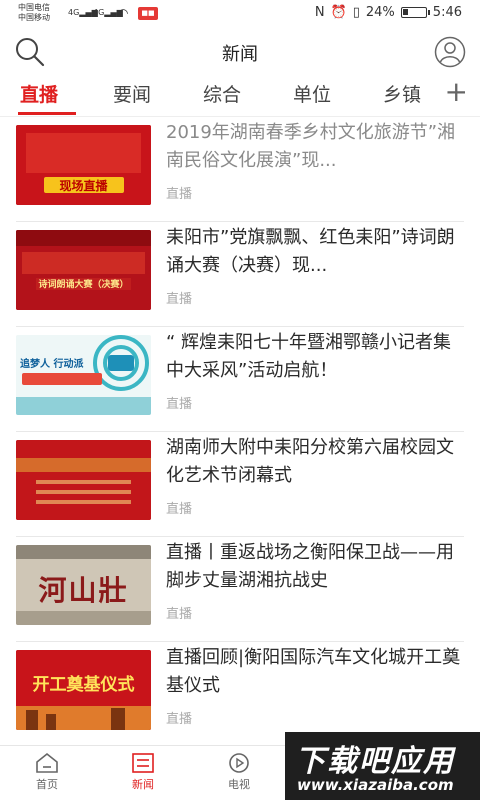 This screenshot has width=480, height=801. Describe the element at coordinates (402, 93) in the screenshot. I see `tab-towns: 乡镇` at that location.